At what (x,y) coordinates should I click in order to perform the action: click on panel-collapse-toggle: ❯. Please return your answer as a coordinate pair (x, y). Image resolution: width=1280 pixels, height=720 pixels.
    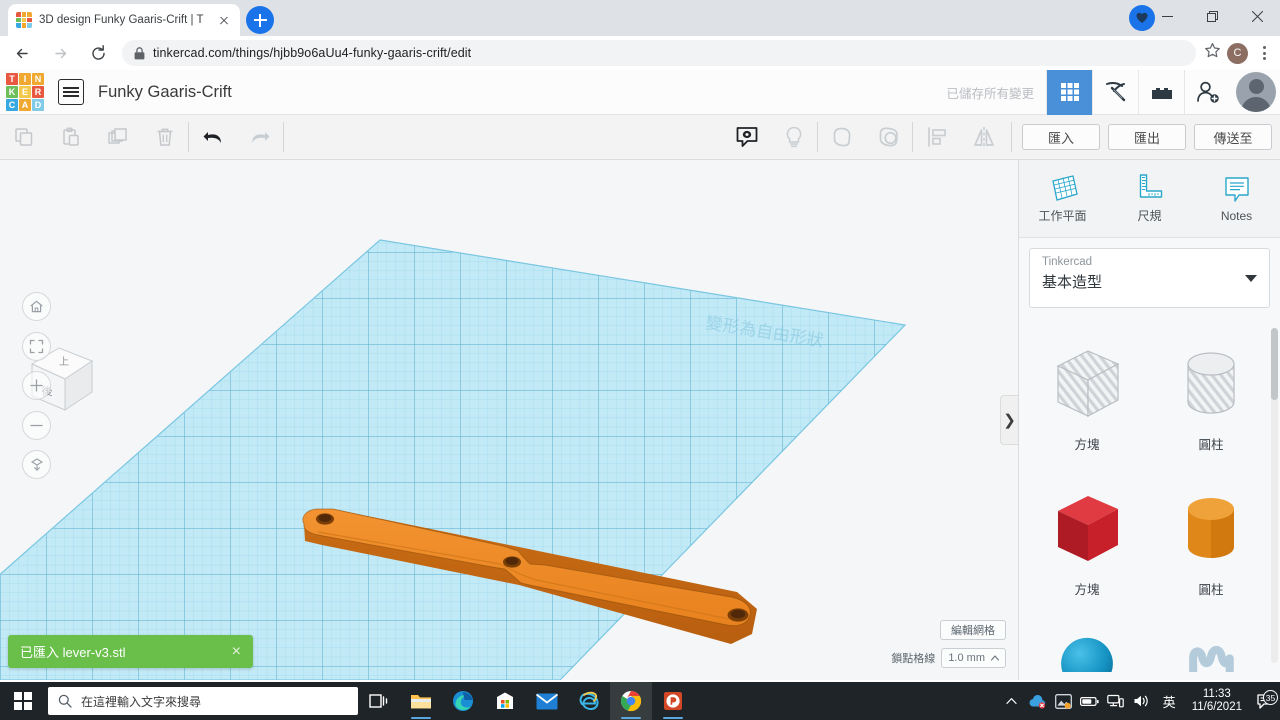
    Looking at the image, I should click on (1009, 420).